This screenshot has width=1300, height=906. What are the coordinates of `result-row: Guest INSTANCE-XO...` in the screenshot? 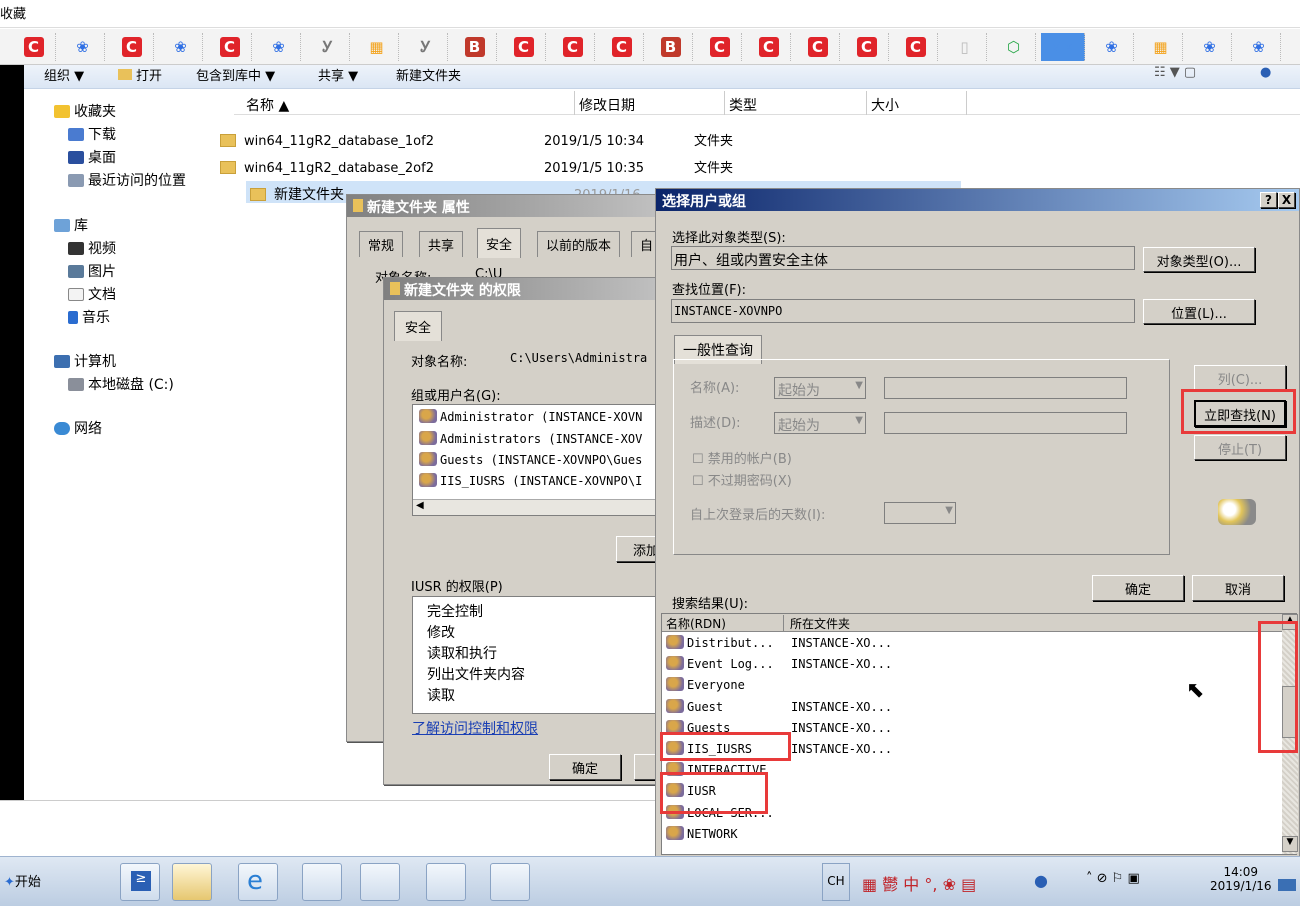 It's located at (779, 706).